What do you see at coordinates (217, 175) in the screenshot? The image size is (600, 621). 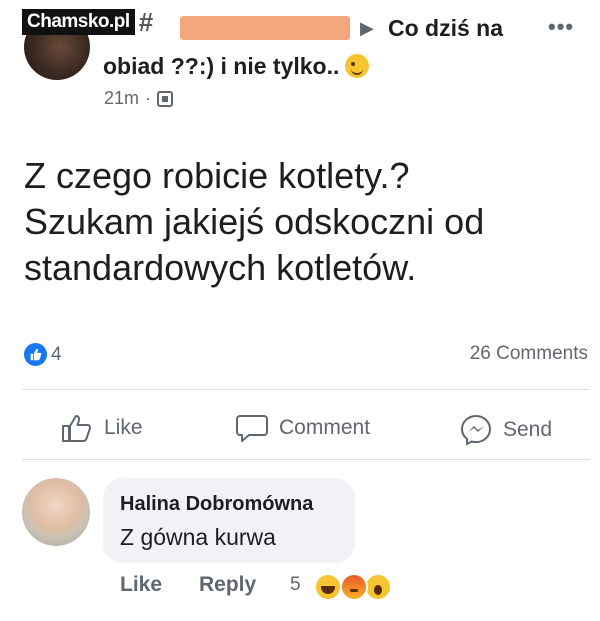 I see `post-text-line: Z czego robicie kotlety.?` at bounding box center [217, 175].